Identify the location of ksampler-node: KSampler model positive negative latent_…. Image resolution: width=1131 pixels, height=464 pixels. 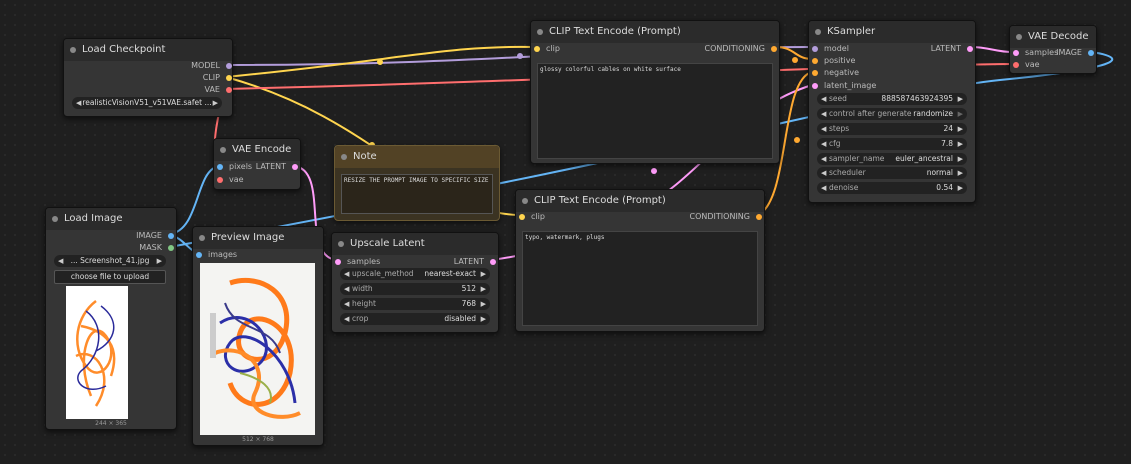
(892, 111).